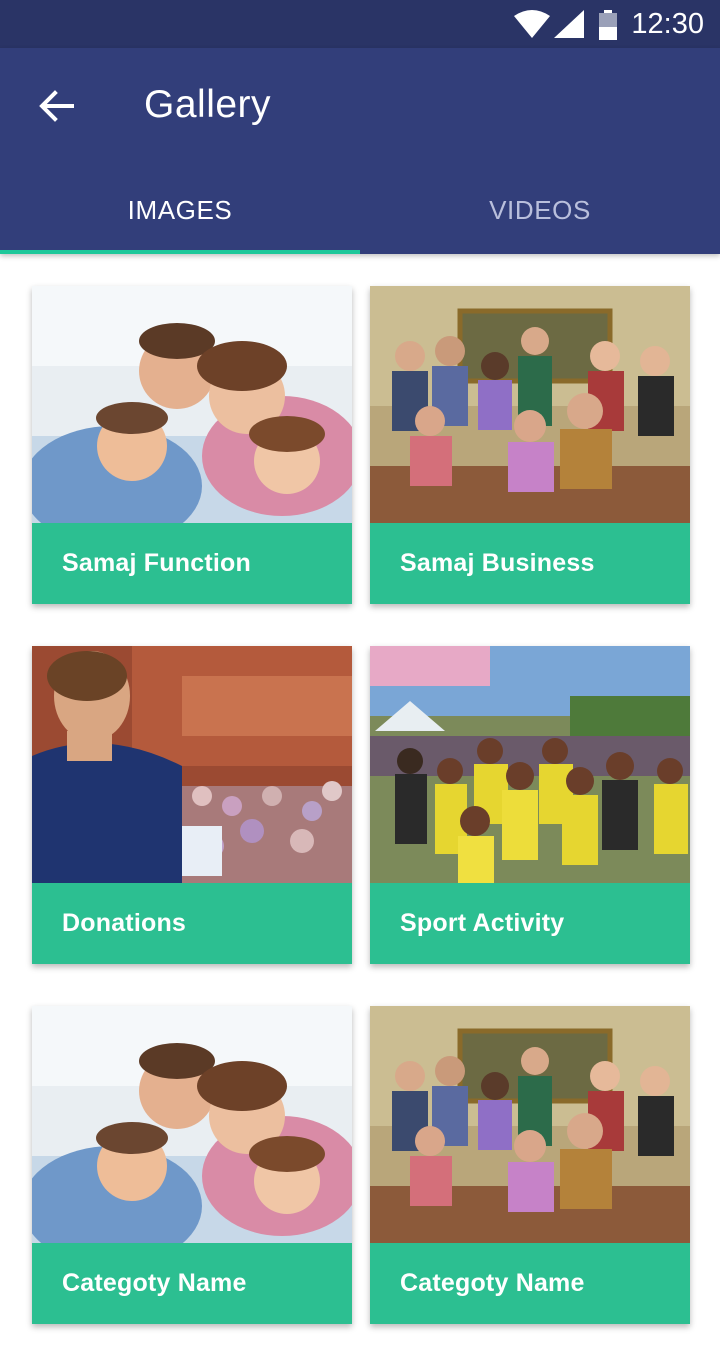 The height and width of the screenshot is (1364, 720). Describe the element at coordinates (180, 210) in the screenshot. I see `tab-images: IMAGES` at that location.